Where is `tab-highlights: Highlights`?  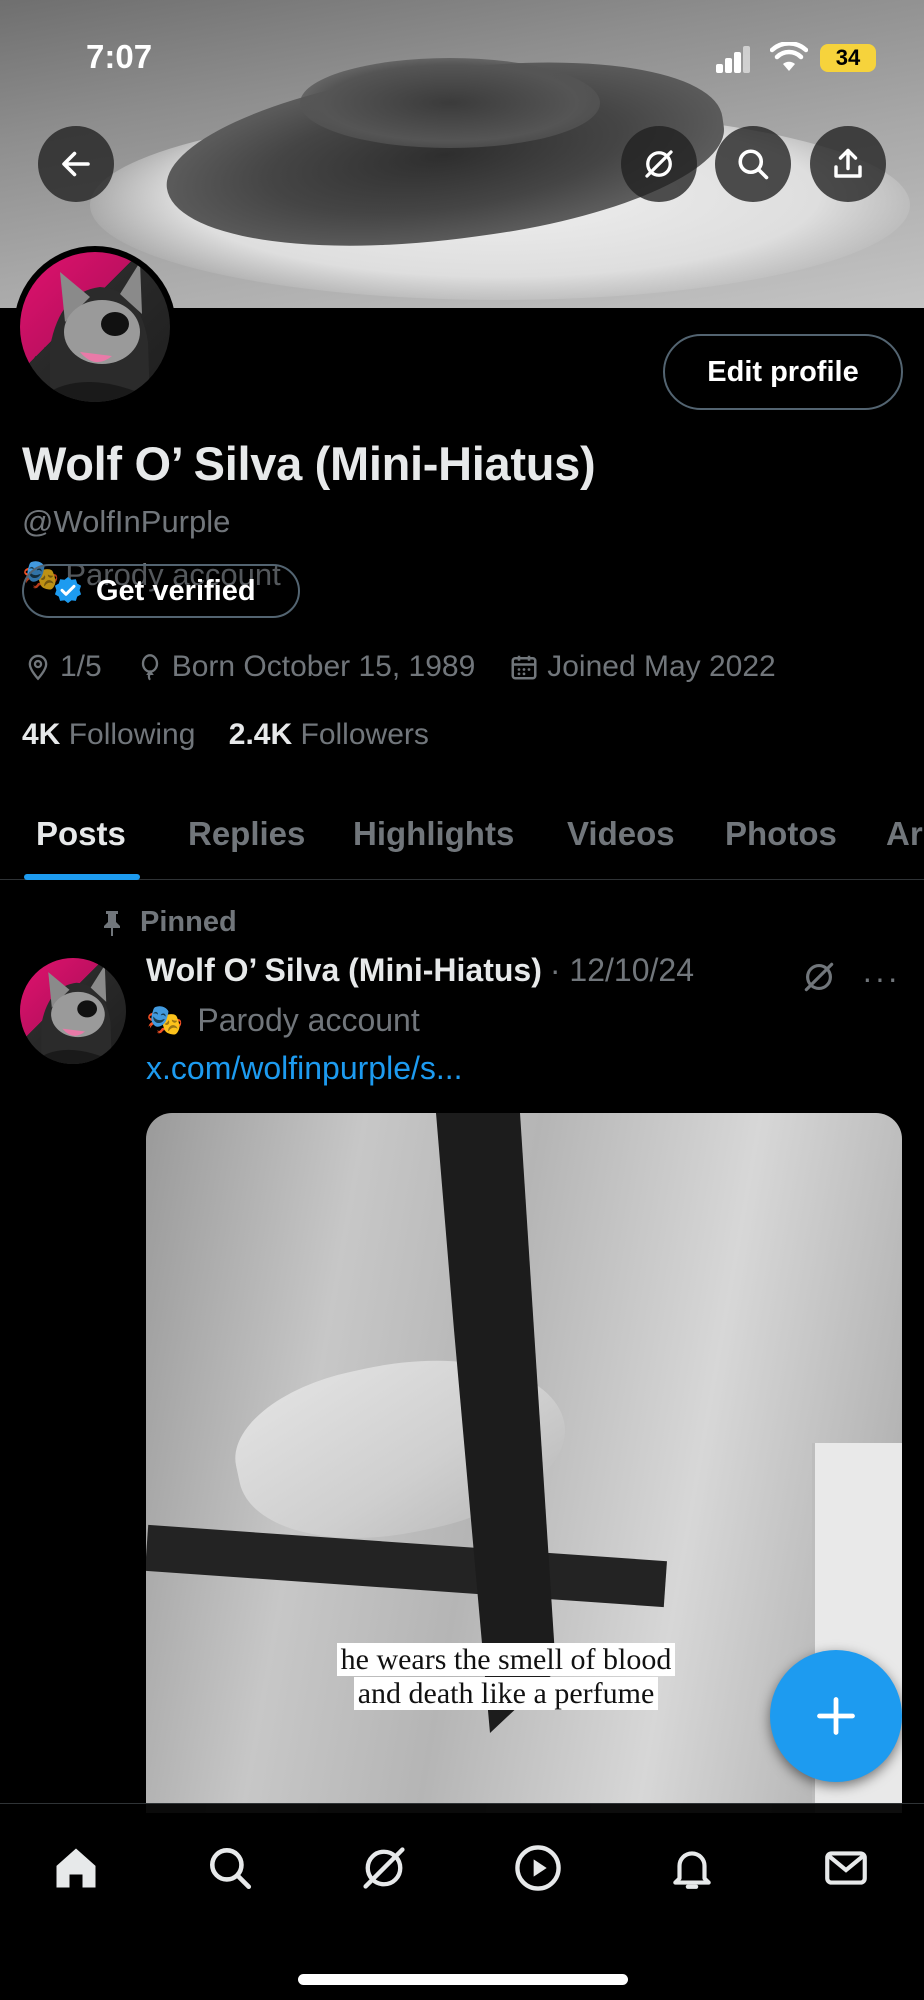
tab-highlights: Highlights is located at coordinates (433, 834).